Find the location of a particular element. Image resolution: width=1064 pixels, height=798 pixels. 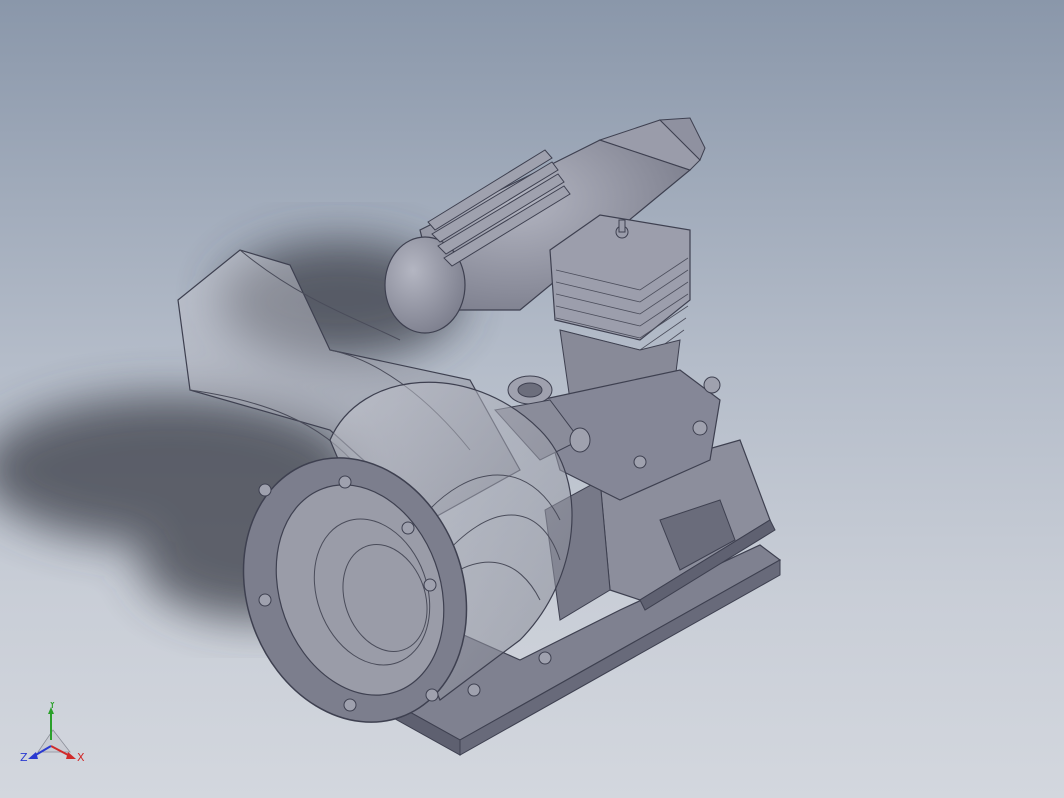

x-axis-label: X is located at coordinates (81, 757).